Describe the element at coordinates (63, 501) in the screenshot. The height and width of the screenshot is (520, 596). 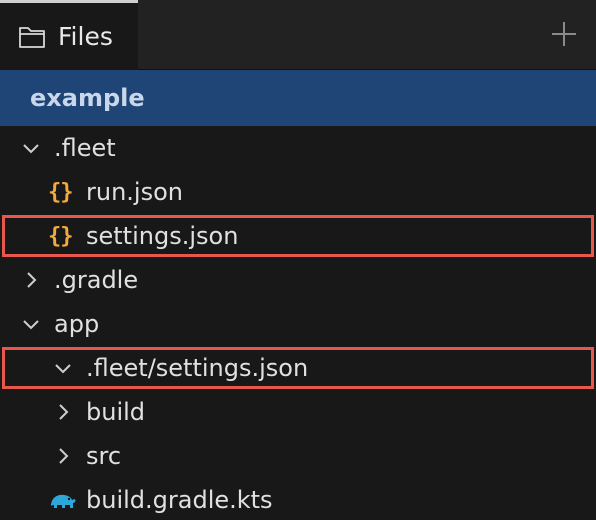
I see `gradle-elephant-icon` at that location.